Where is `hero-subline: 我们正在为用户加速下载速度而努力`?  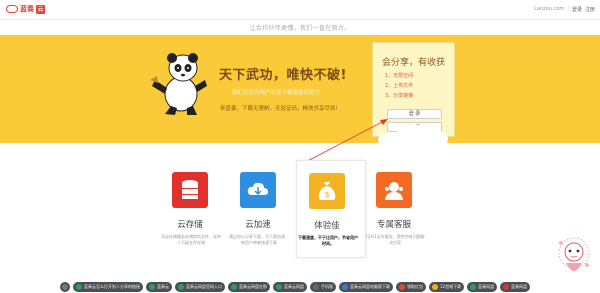 hero-subline: 我们正在为用户加速下载速度而努力 is located at coordinates (276, 93).